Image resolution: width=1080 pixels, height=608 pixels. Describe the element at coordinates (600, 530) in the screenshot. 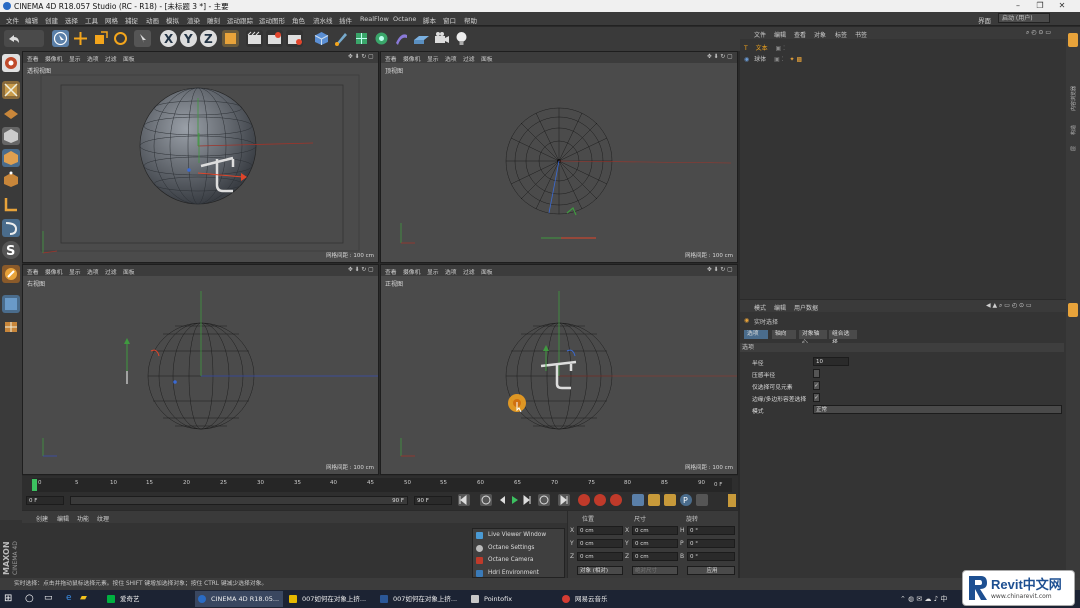

I see `position-x-field: 0 cm` at that location.